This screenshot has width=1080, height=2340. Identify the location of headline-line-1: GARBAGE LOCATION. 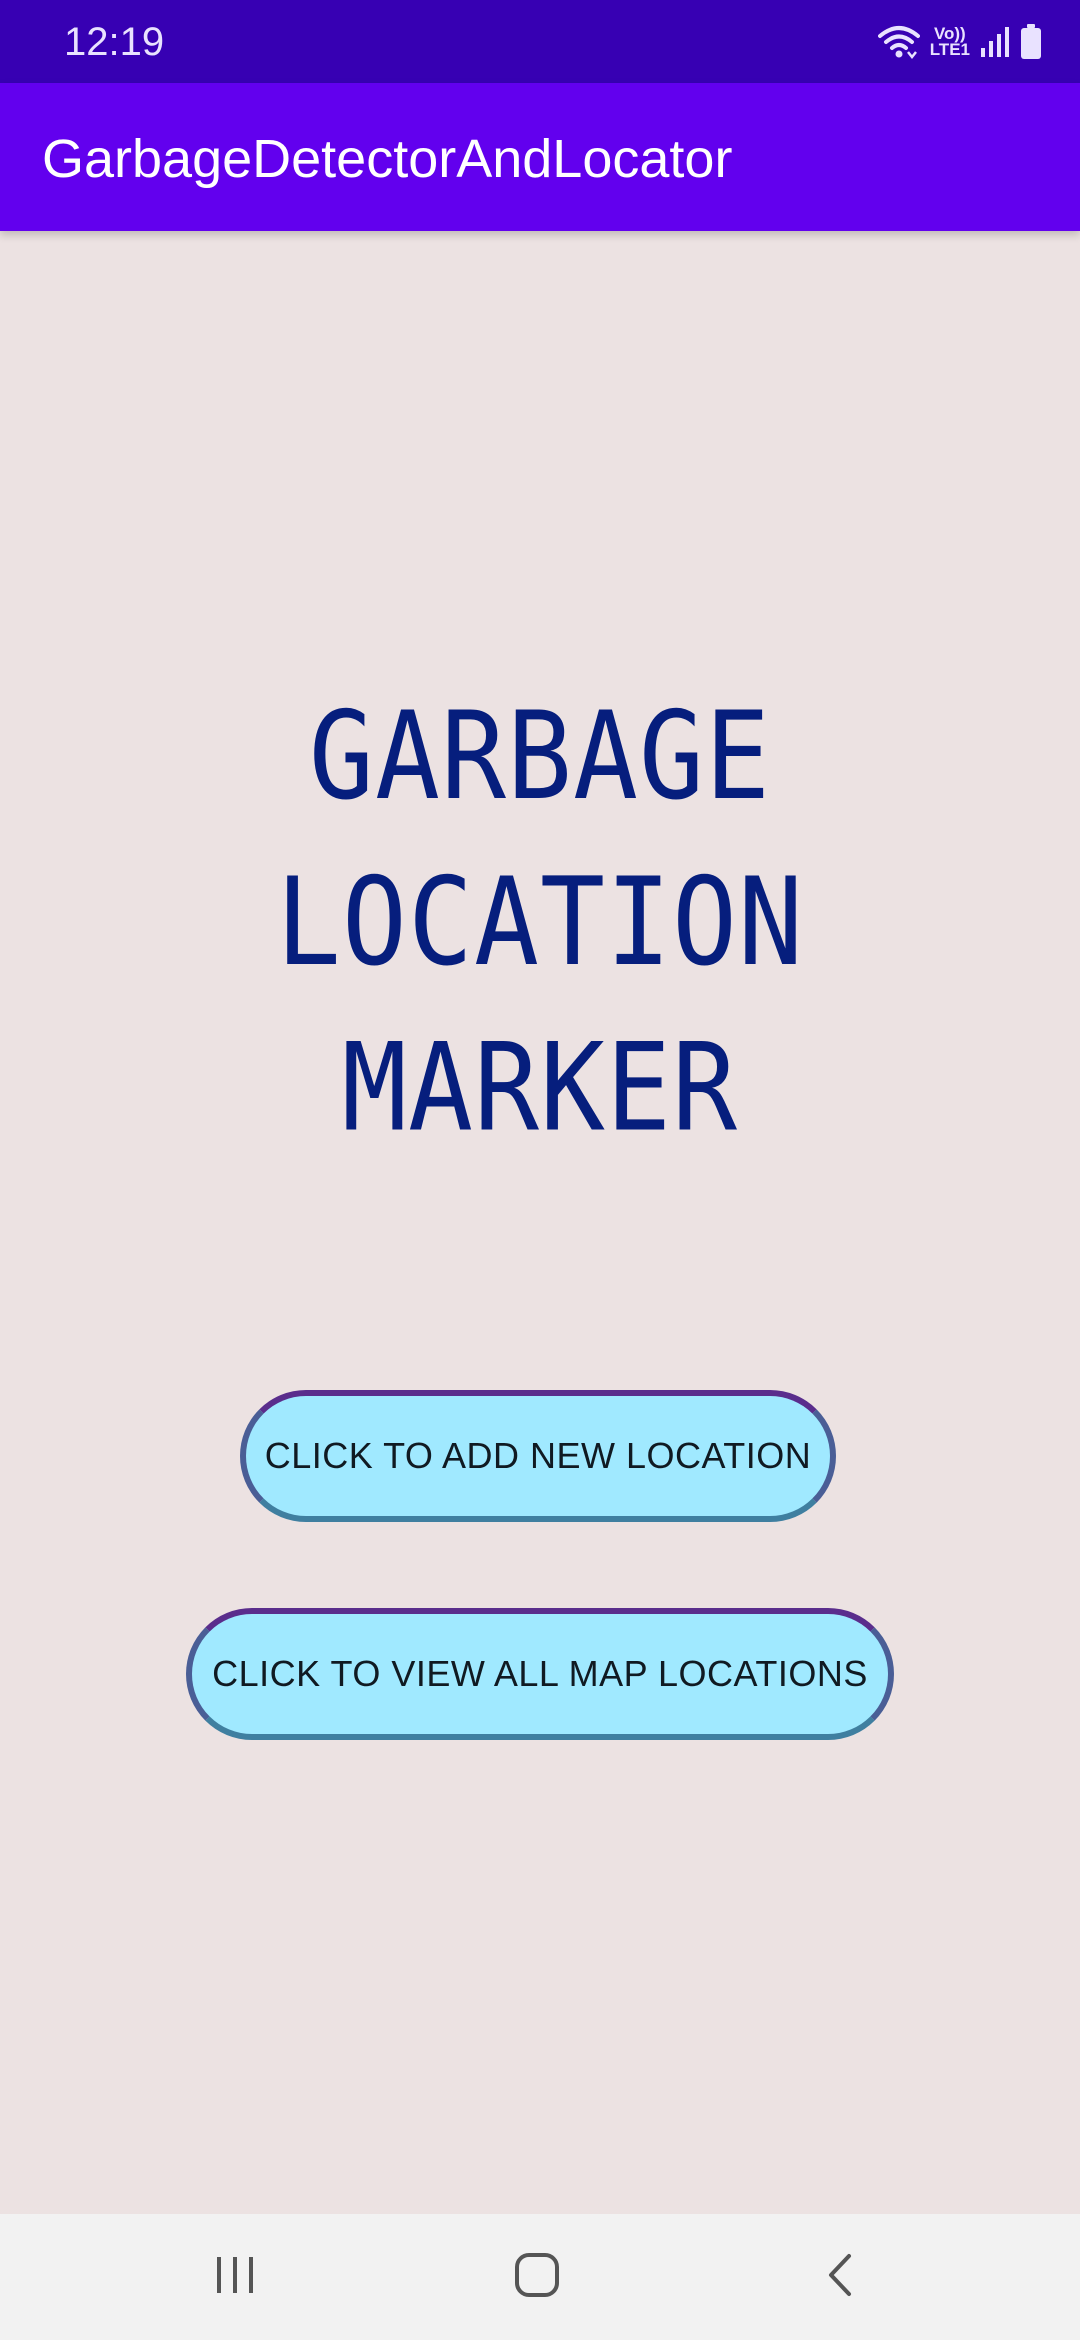
(540, 840).